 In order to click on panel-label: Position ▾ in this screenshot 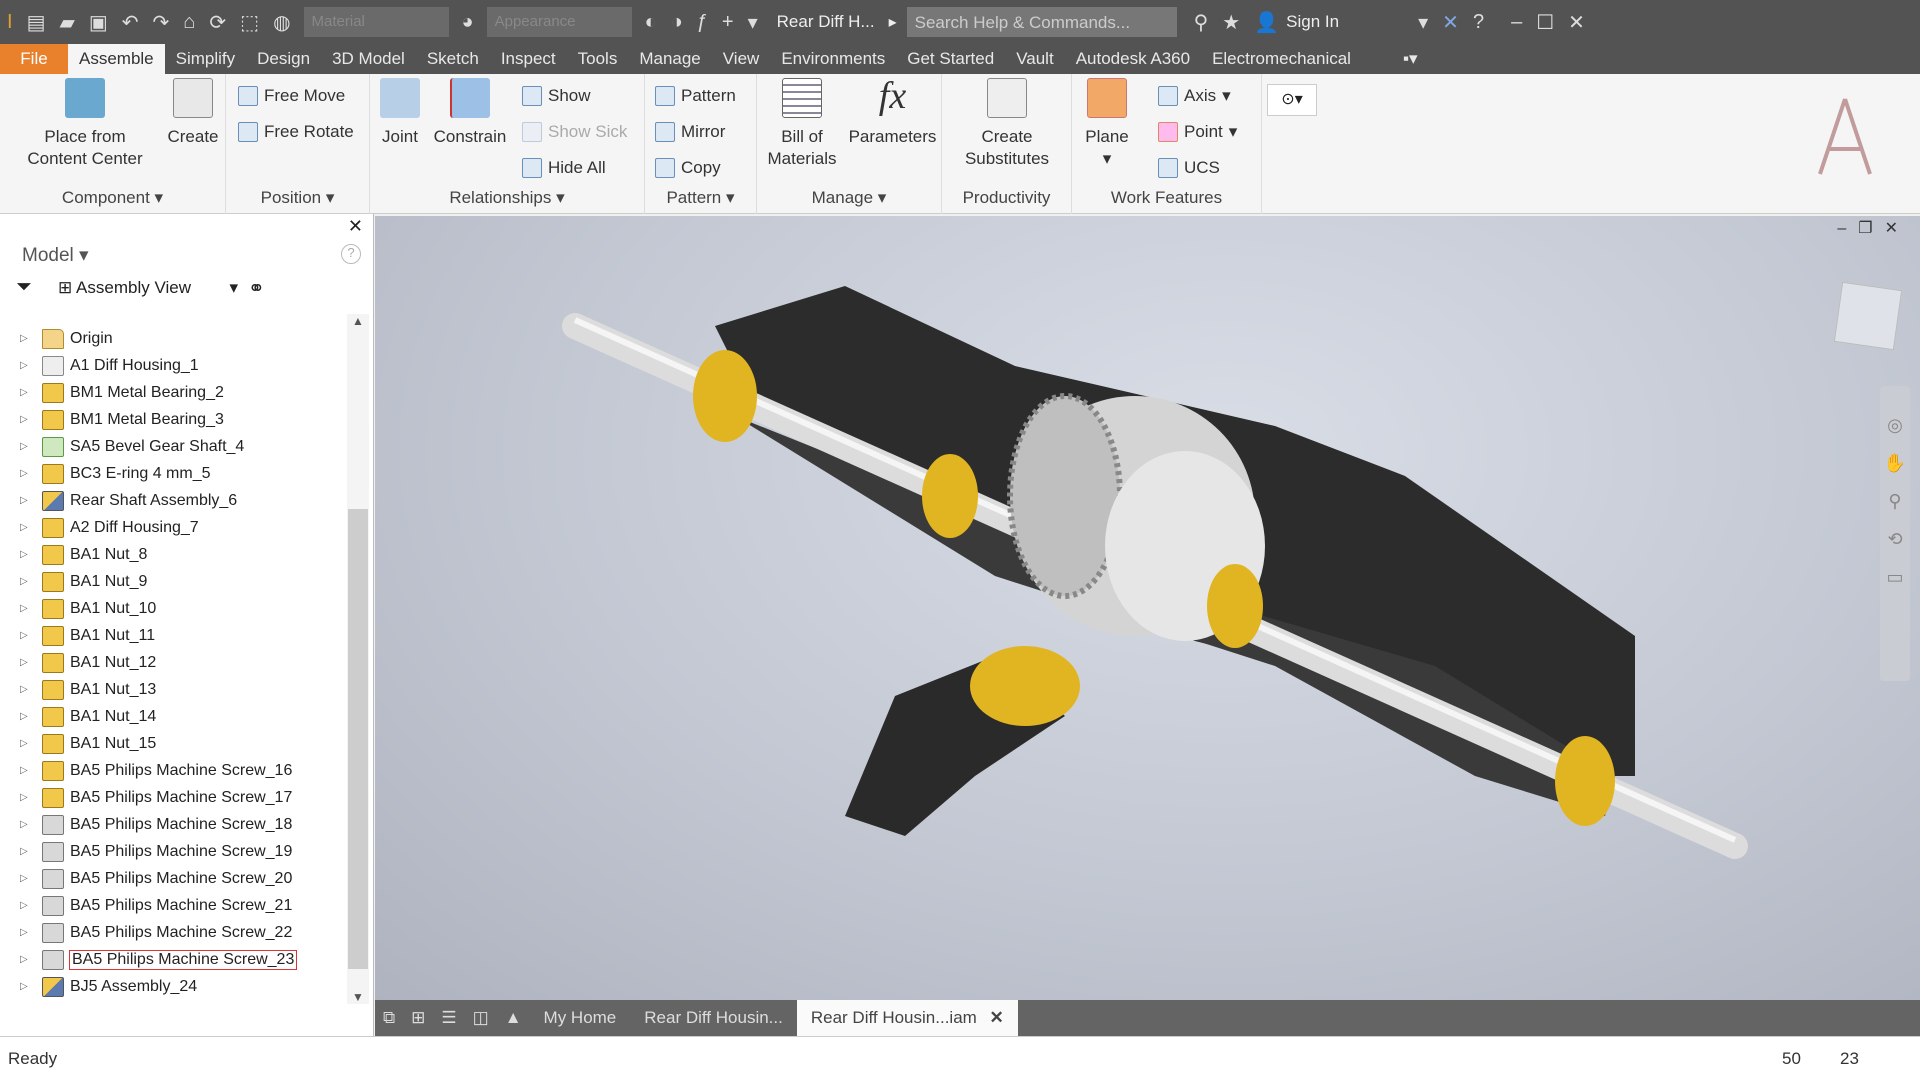, I will do `click(297, 198)`.